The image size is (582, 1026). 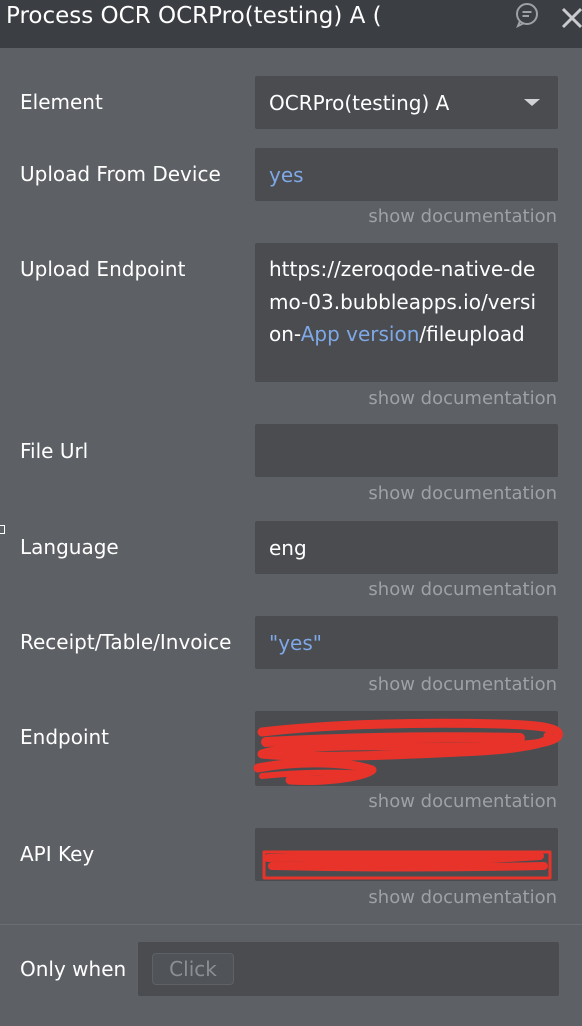 What do you see at coordinates (527, 15) in the screenshot?
I see `comment-icon` at bounding box center [527, 15].